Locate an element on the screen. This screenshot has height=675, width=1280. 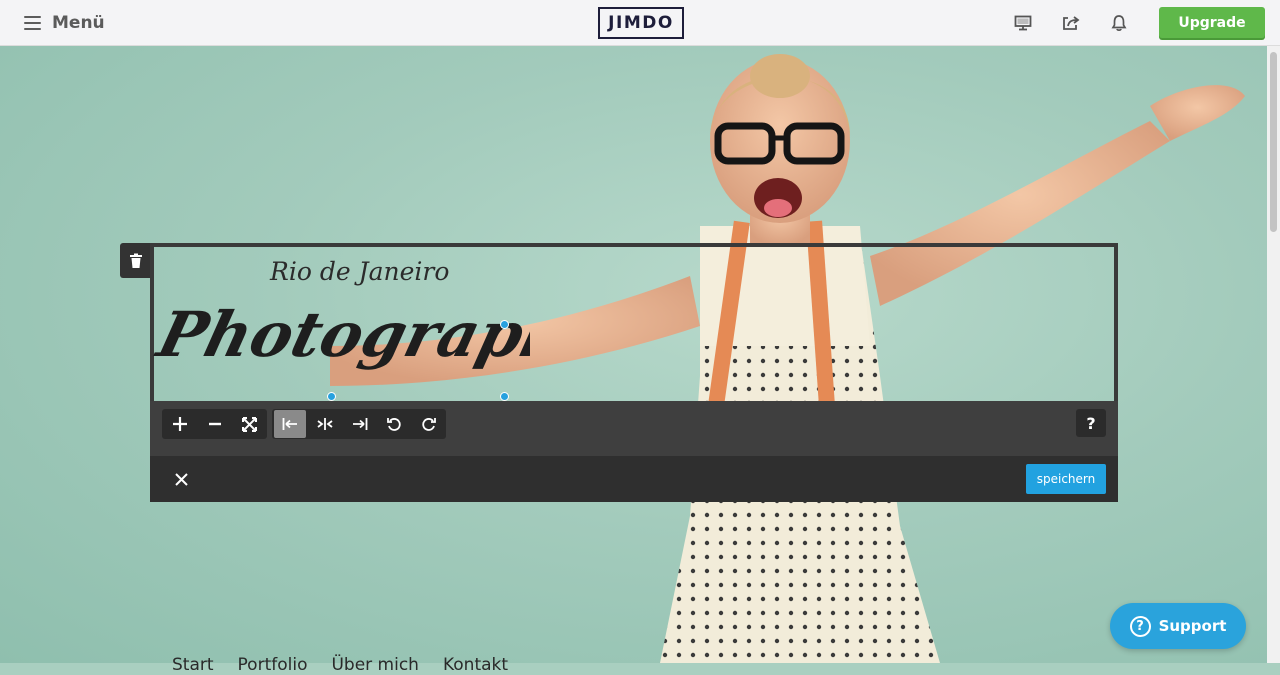
help-button: ? is located at coordinates (1091, 423).